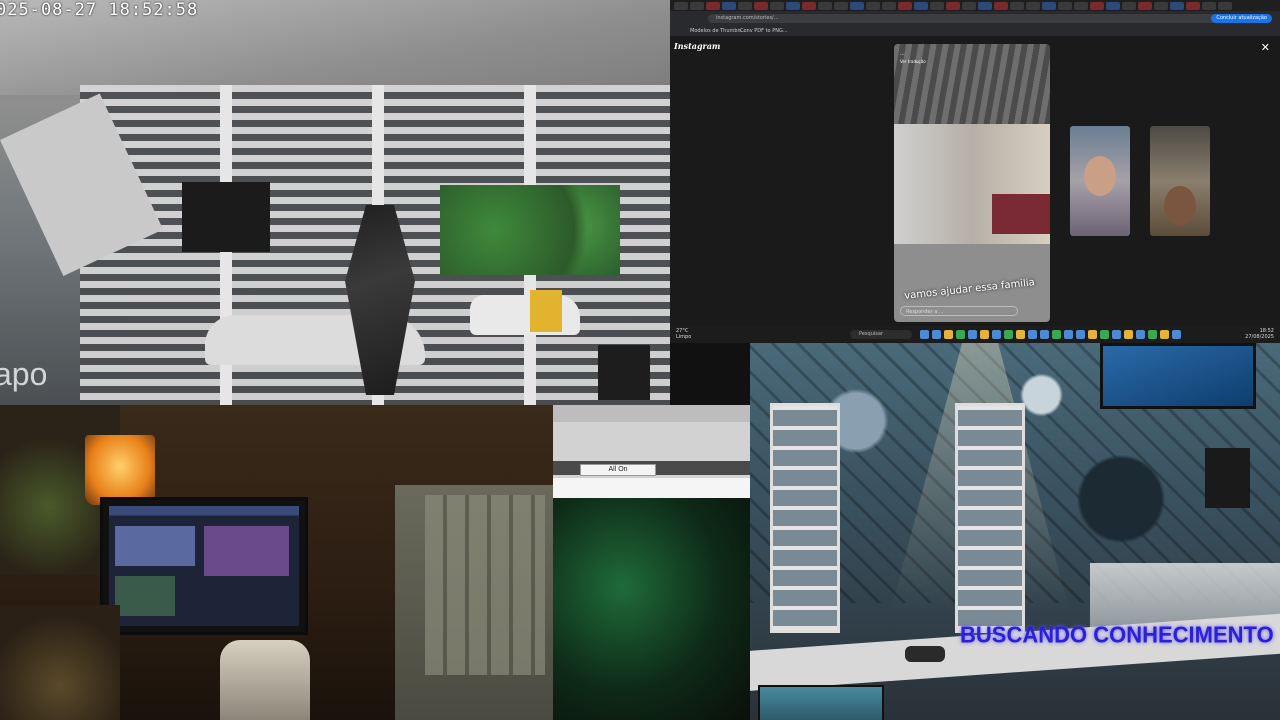 The height and width of the screenshot is (720, 1280). What do you see at coordinates (651, 413) in the screenshot?
I see `panel-header` at bounding box center [651, 413].